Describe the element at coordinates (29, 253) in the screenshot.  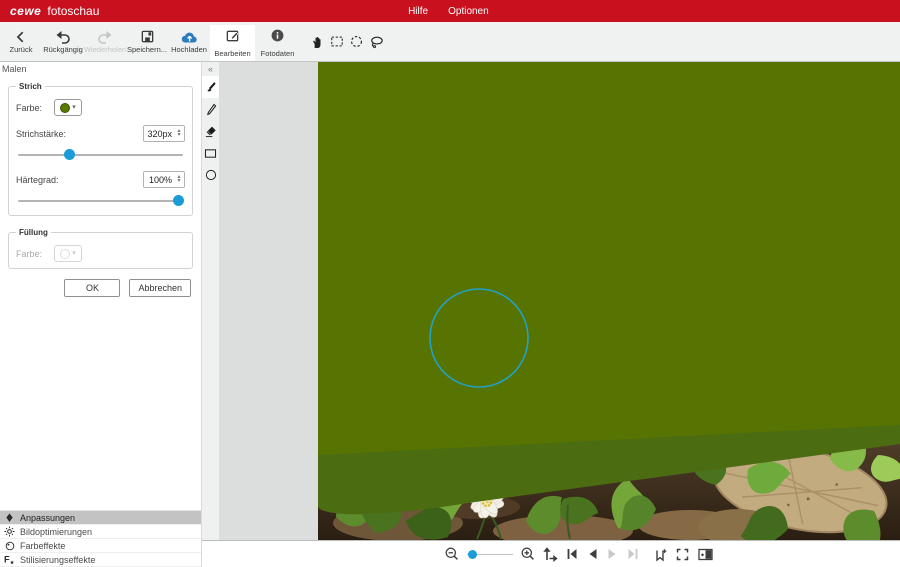
I see `fill-color-label: Farbe:` at that location.